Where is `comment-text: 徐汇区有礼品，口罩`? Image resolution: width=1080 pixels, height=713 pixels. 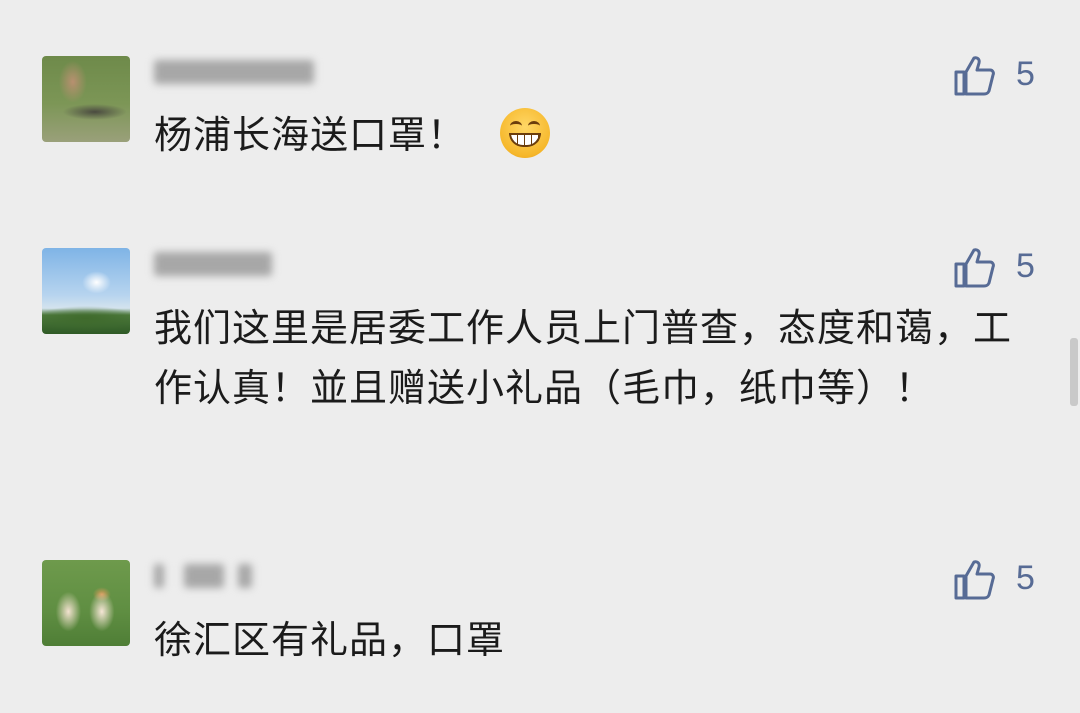
comment-text: 徐汇区有礼品，口罩 is located at coordinates (330, 640).